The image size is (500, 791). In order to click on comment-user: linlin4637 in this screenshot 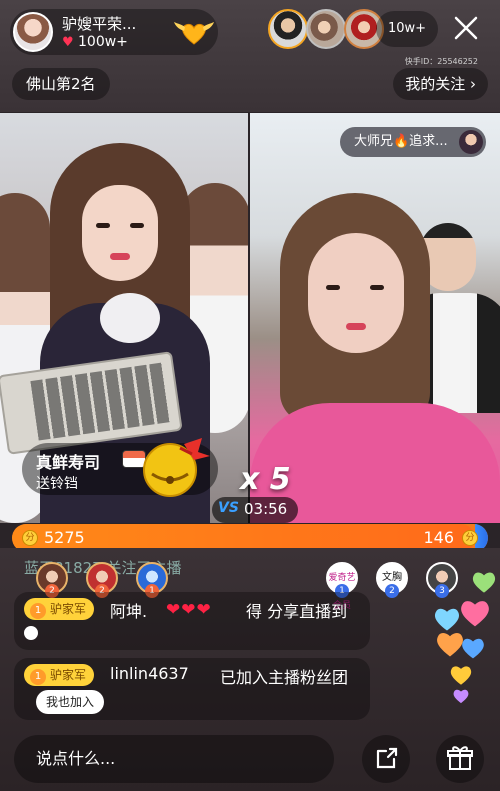, I will do `click(149, 673)`.